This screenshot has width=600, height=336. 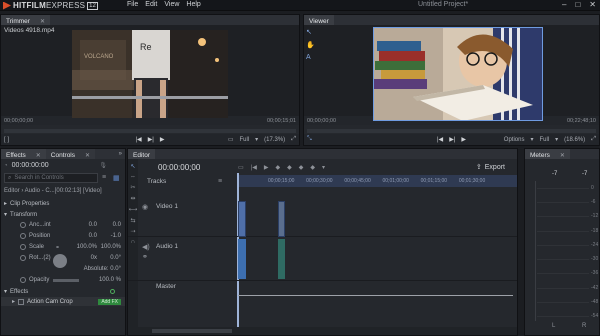 I want to click on editor-timecode: 00:00:00;00, so click(x=179, y=167).